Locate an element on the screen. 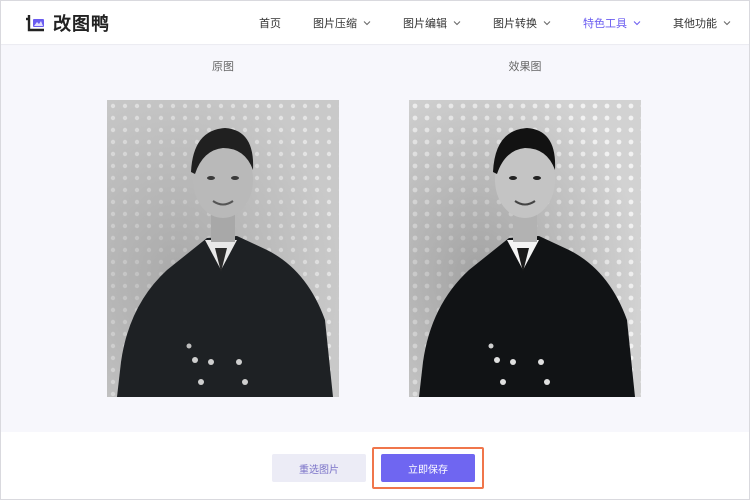 Image resolution: width=750 pixels, height=500 pixels. result-title: 效果图 is located at coordinates (525, 66).